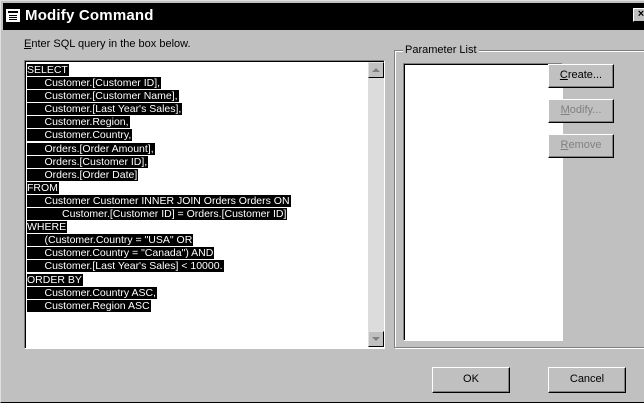  Describe the element at coordinates (323, 16) in the screenshot. I see `title-bar: Modify Command ×` at that location.